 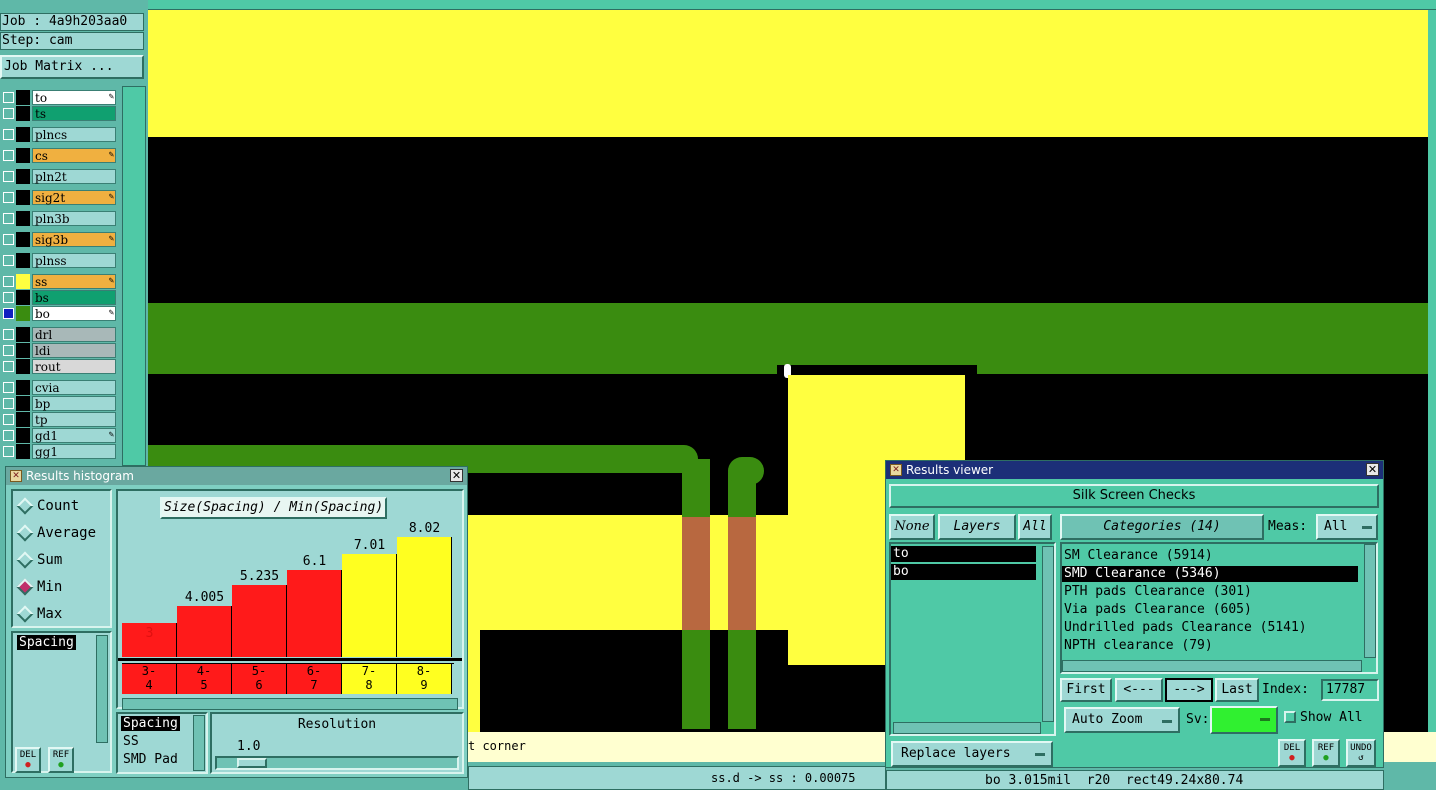 I want to click on all-layers-button: All, so click(x=1035, y=527).